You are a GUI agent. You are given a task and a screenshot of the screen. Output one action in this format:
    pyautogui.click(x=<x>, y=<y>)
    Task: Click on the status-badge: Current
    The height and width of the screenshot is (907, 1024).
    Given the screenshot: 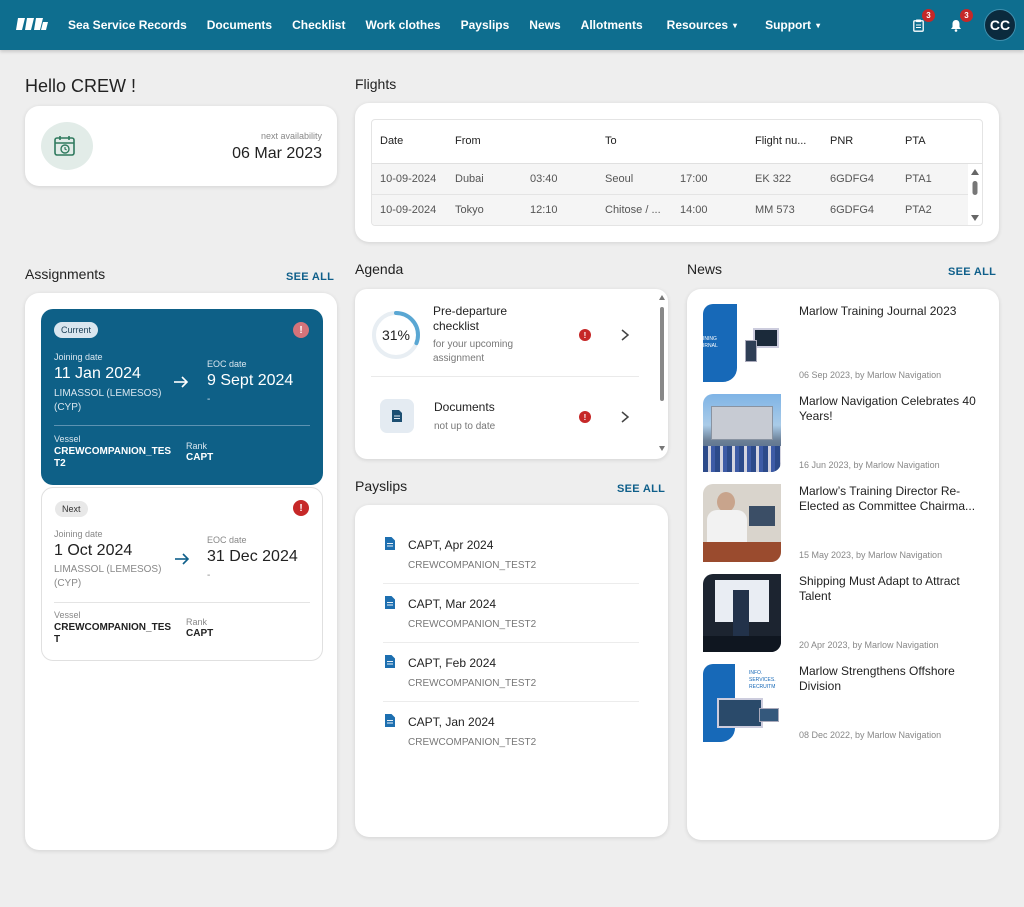 What is the action you would take?
    pyautogui.click(x=76, y=330)
    